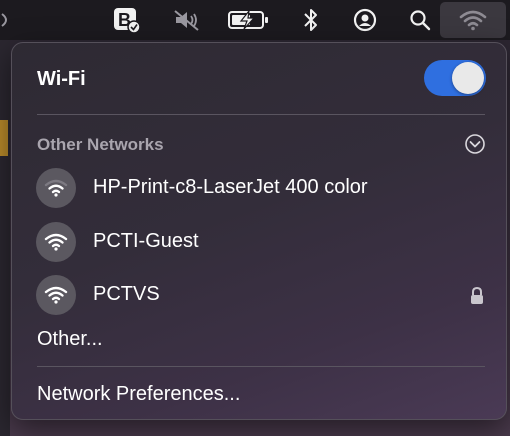 This screenshot has width=510, height=436. Describe the element at coordinates (100, 144) in the screenshot. I see `other-networks-label: Other Networks` at that location.